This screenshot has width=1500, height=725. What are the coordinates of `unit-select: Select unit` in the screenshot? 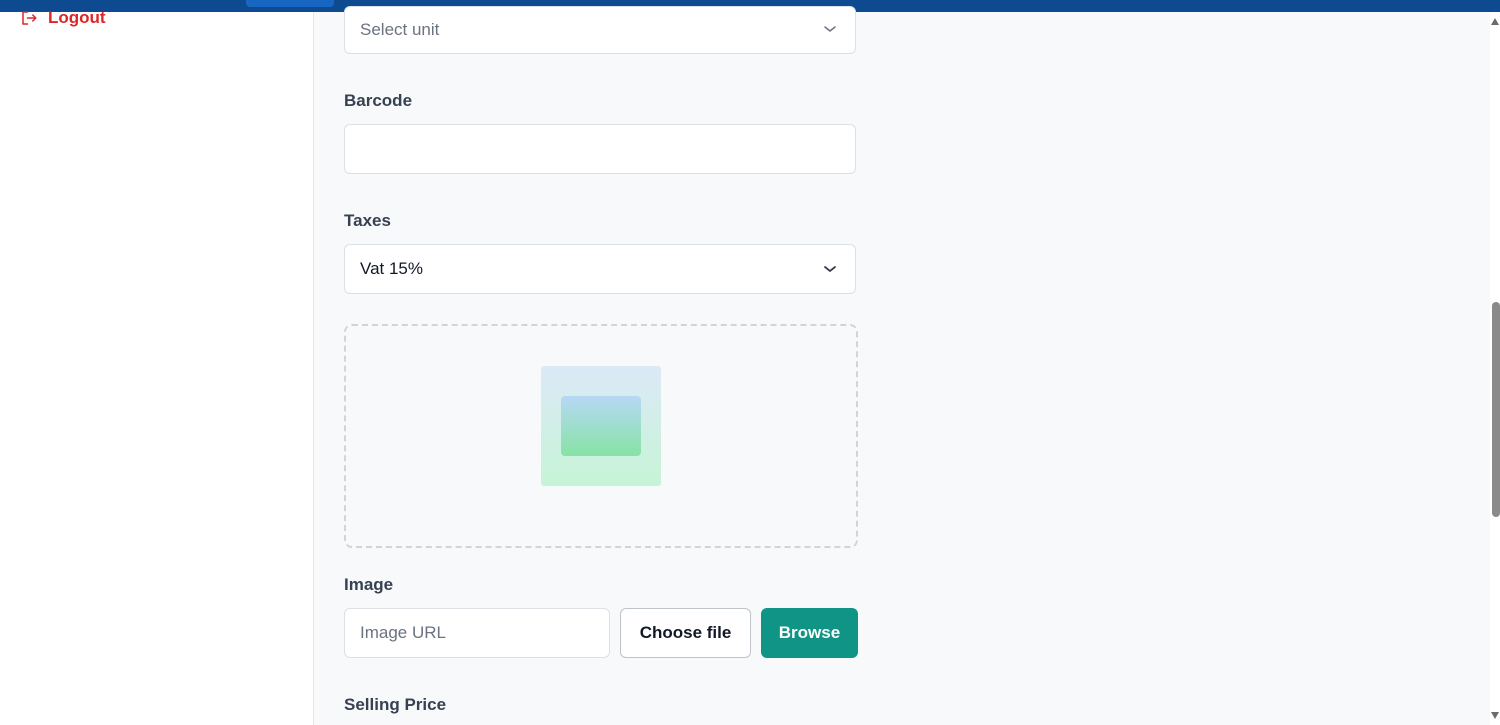 It's located at (600, 30).